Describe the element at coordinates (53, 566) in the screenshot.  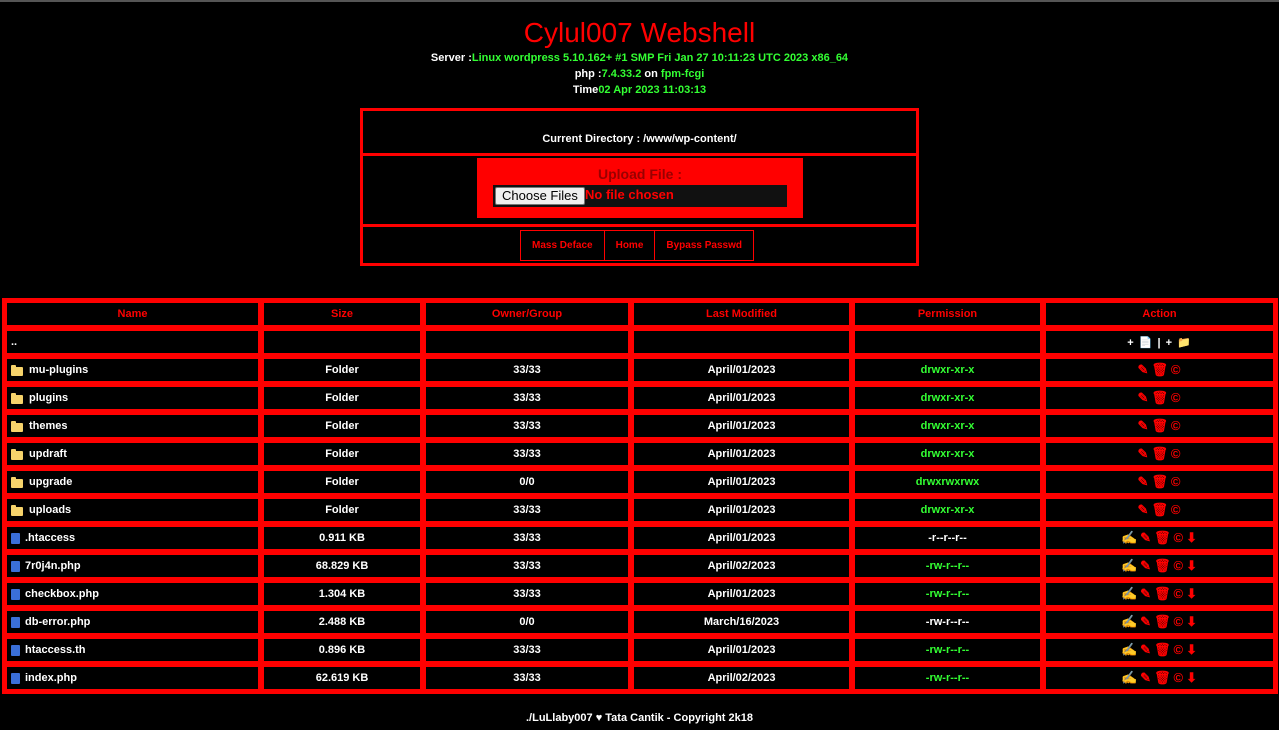
I see `file-name: 7r0j4n.php` at that location.